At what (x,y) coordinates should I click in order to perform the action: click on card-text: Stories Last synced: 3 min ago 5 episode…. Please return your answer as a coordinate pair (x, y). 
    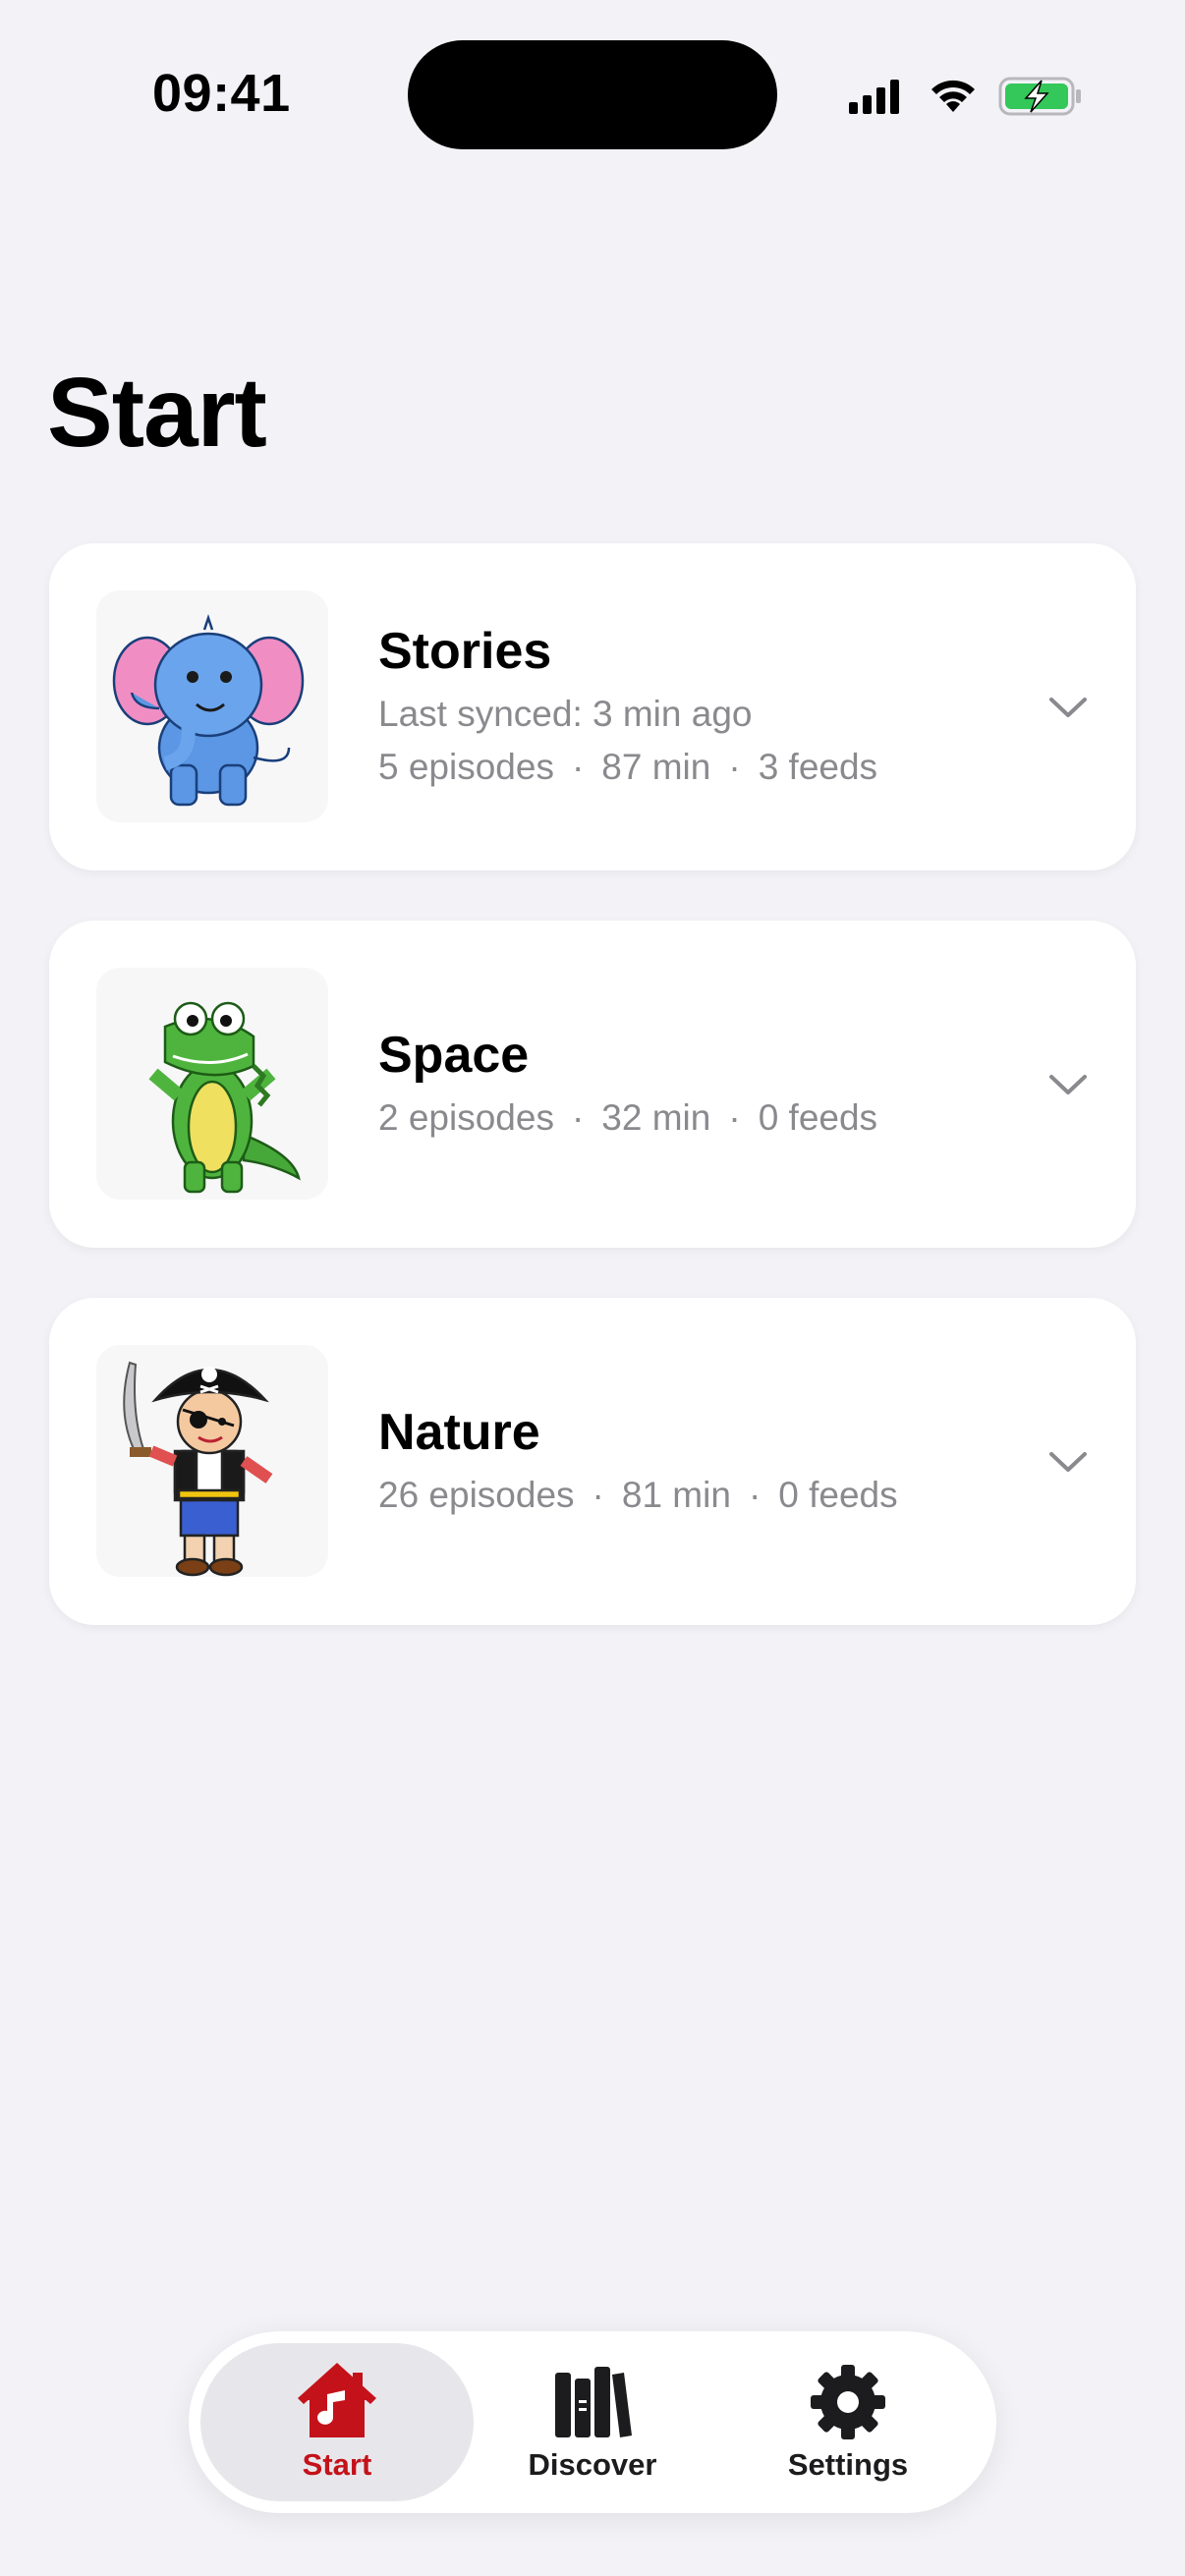
    Looking at the image, I should click on (712, 706).